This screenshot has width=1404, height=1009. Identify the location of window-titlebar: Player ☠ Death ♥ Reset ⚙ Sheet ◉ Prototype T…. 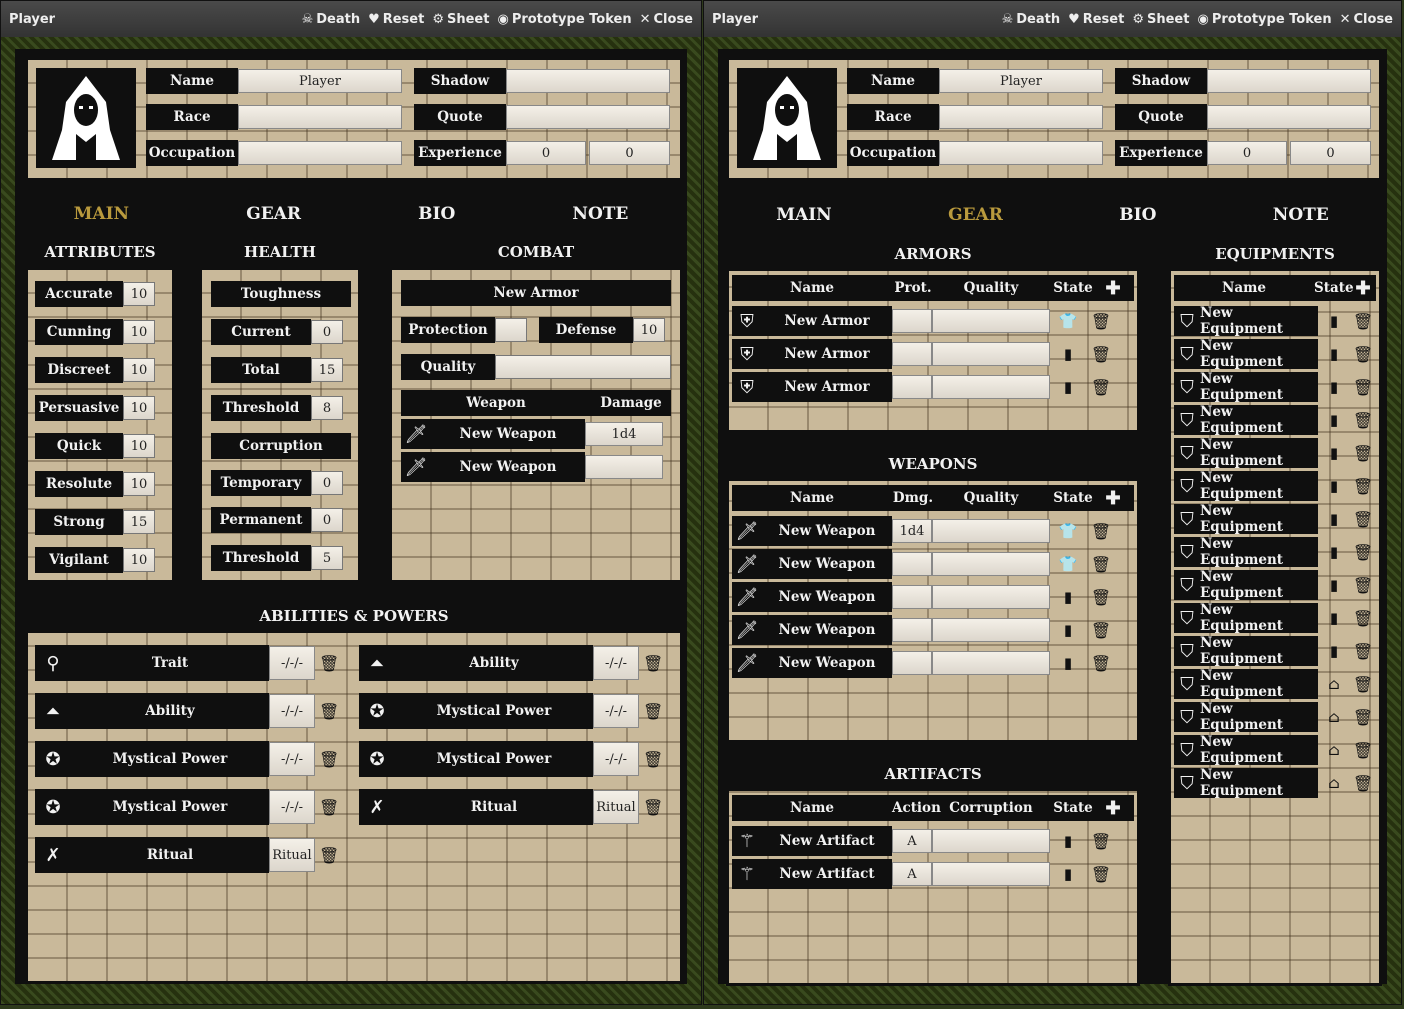
(1052, 19).